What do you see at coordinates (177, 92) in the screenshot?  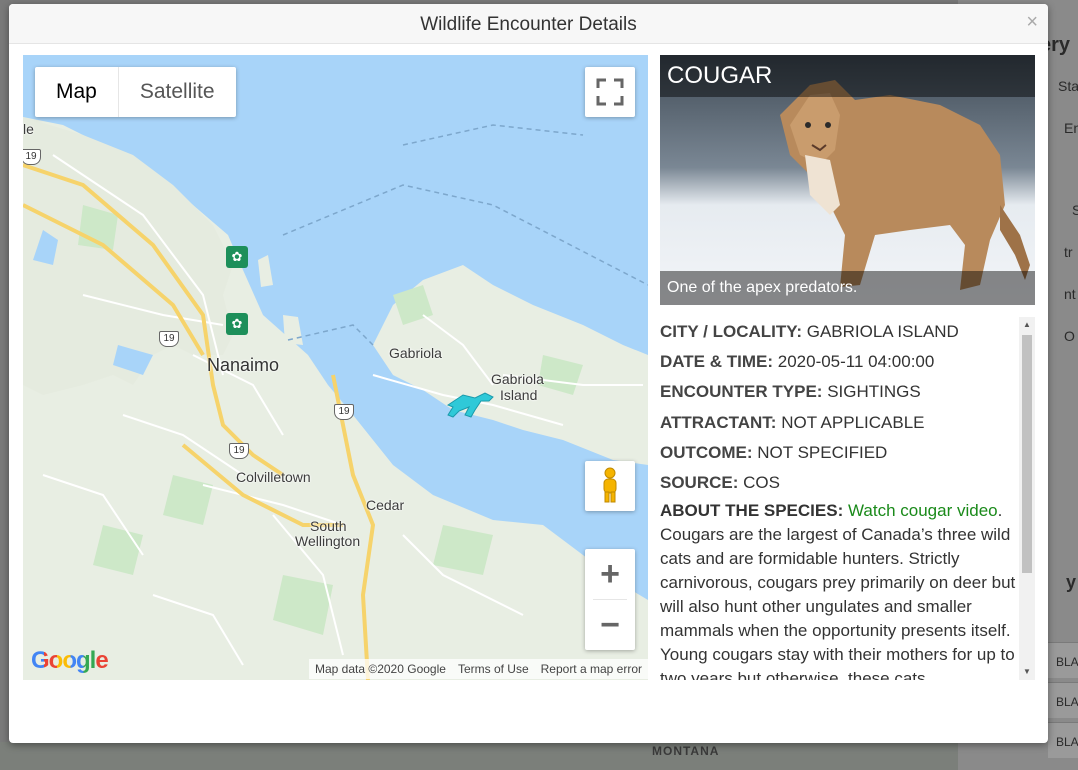 I see `map-type-satellite-button: Satellite` at bounding box center [177, 92].